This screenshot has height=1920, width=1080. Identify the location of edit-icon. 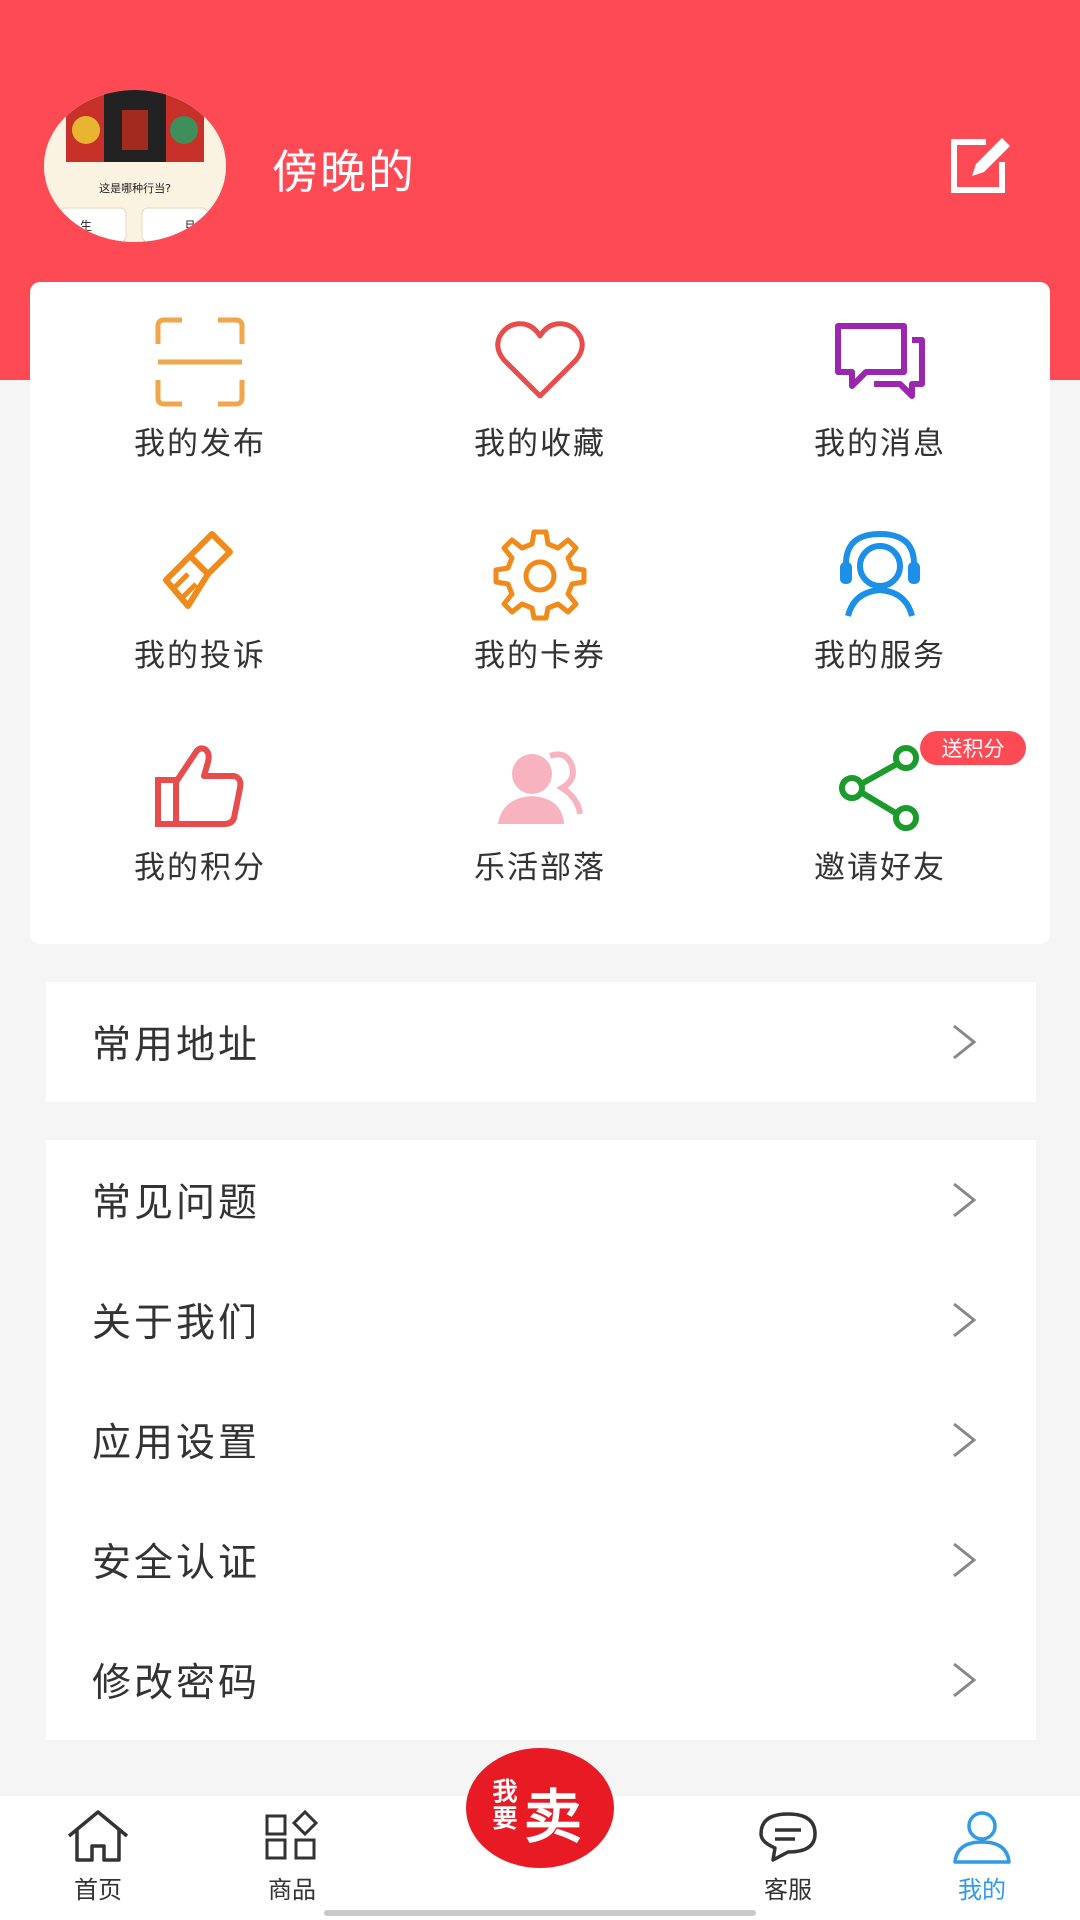
(982, 166).